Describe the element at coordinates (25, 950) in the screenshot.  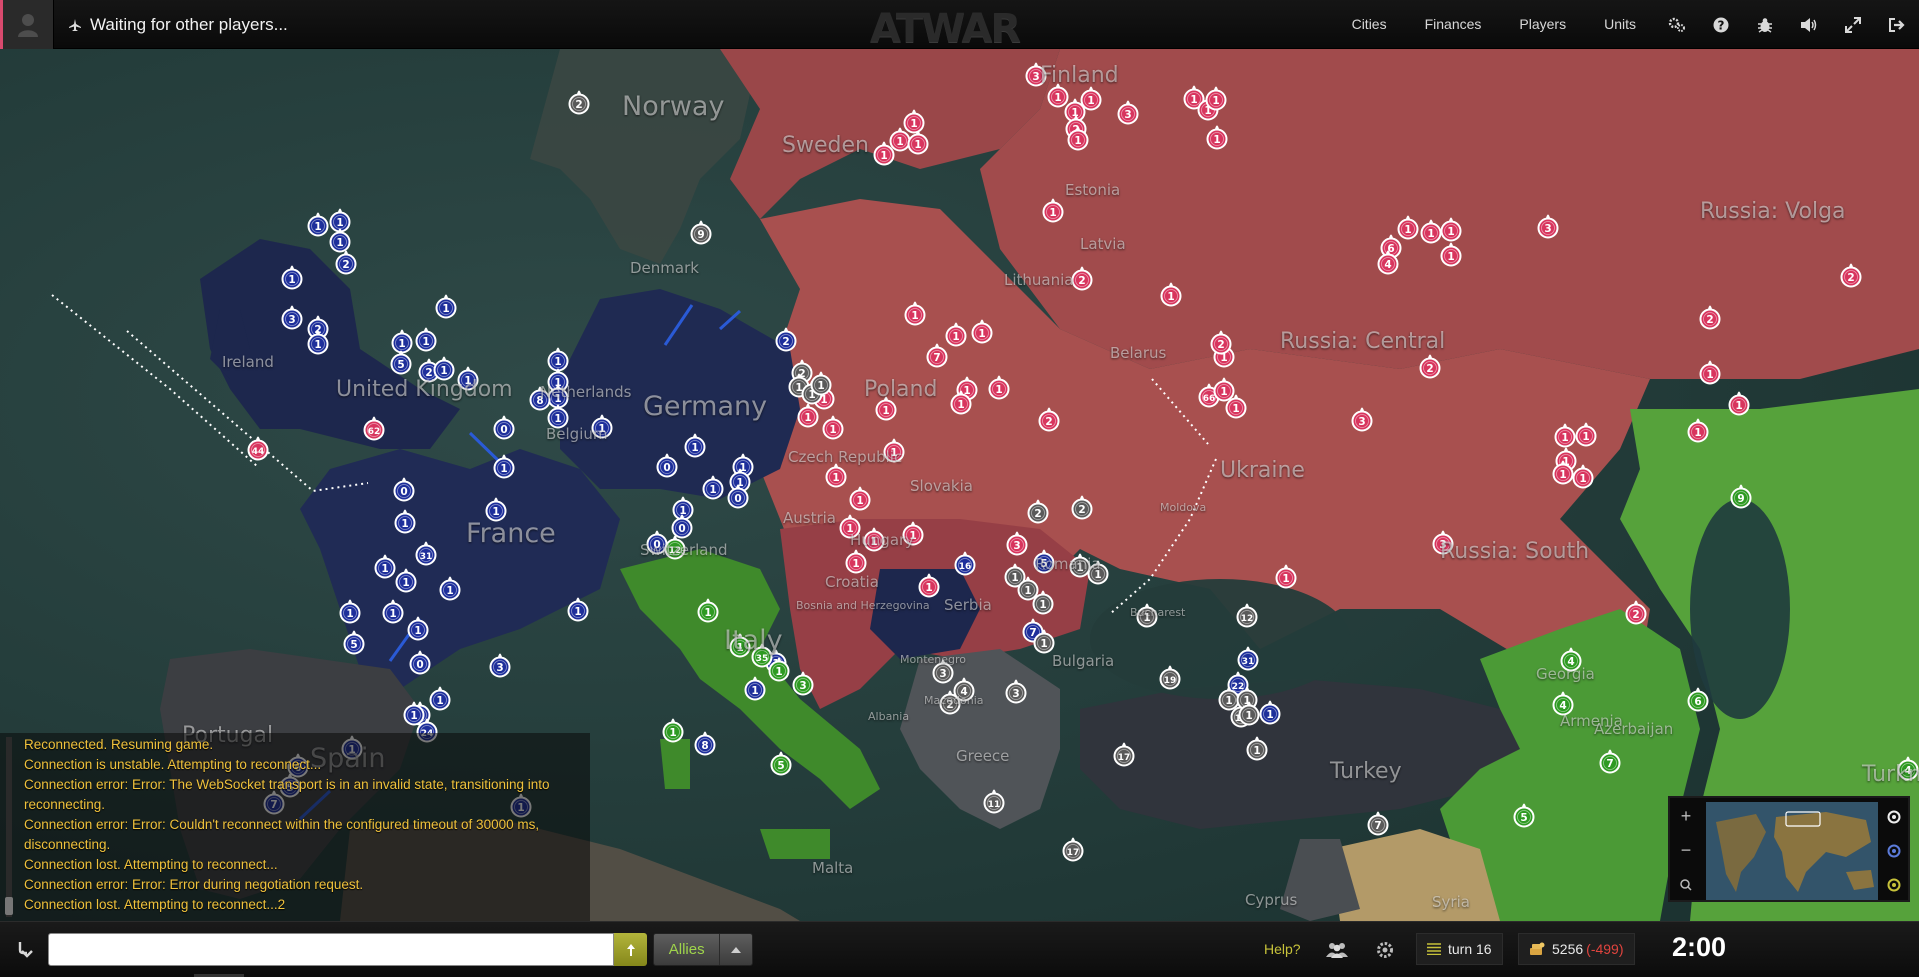
I see `collapse-chat-icon` at that location.